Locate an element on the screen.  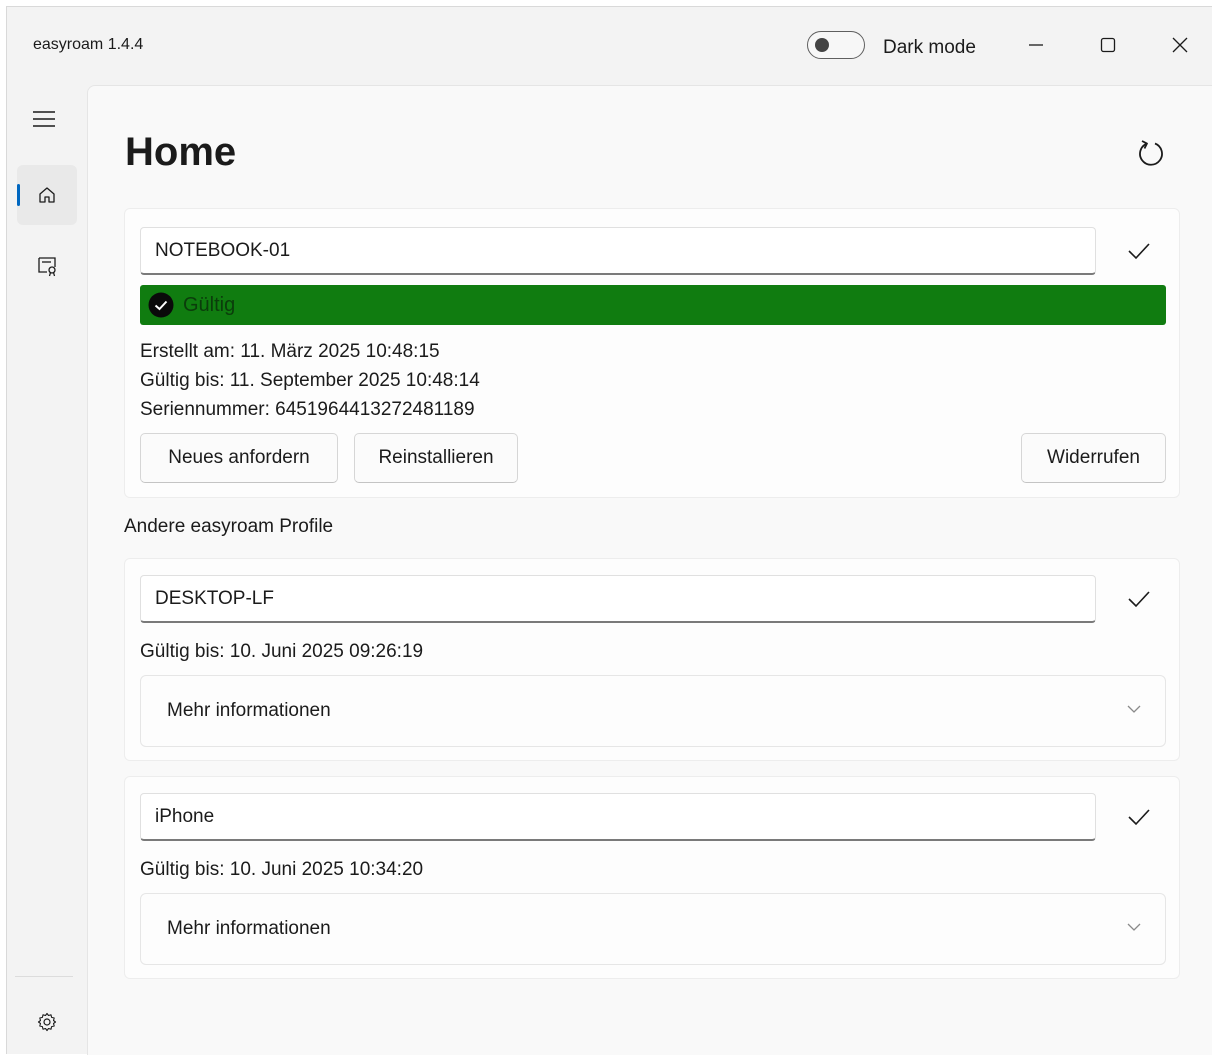
nav-divider is located at coordinates (44, 976).